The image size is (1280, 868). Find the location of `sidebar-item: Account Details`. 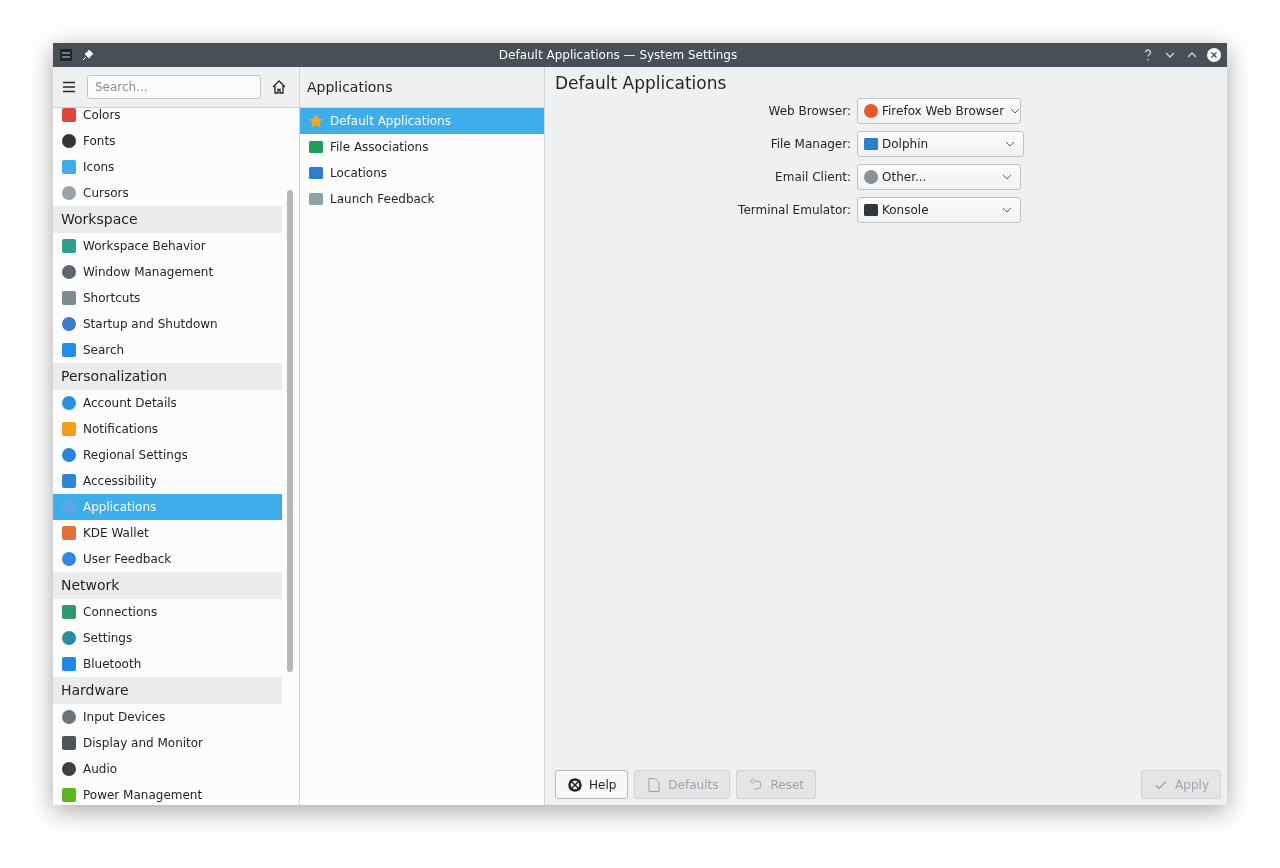

sidebar-item: Account Details is located at coordinates (167, 403).